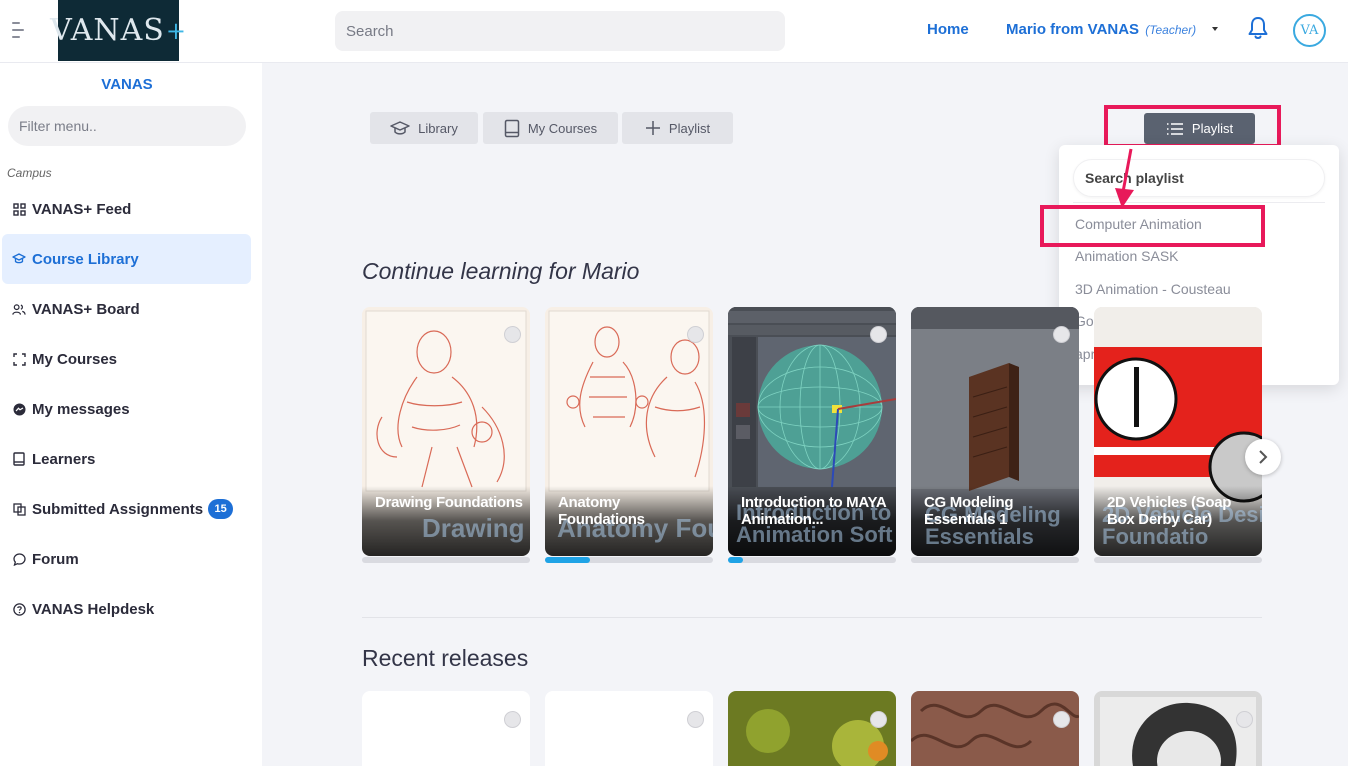 This screenshot has width=1348, height=766. What do you see at coordinates (501, 271) in the screenshot?
I see `continue-learning-title: Continue learning for Mario` at bounding box center [501, 271].